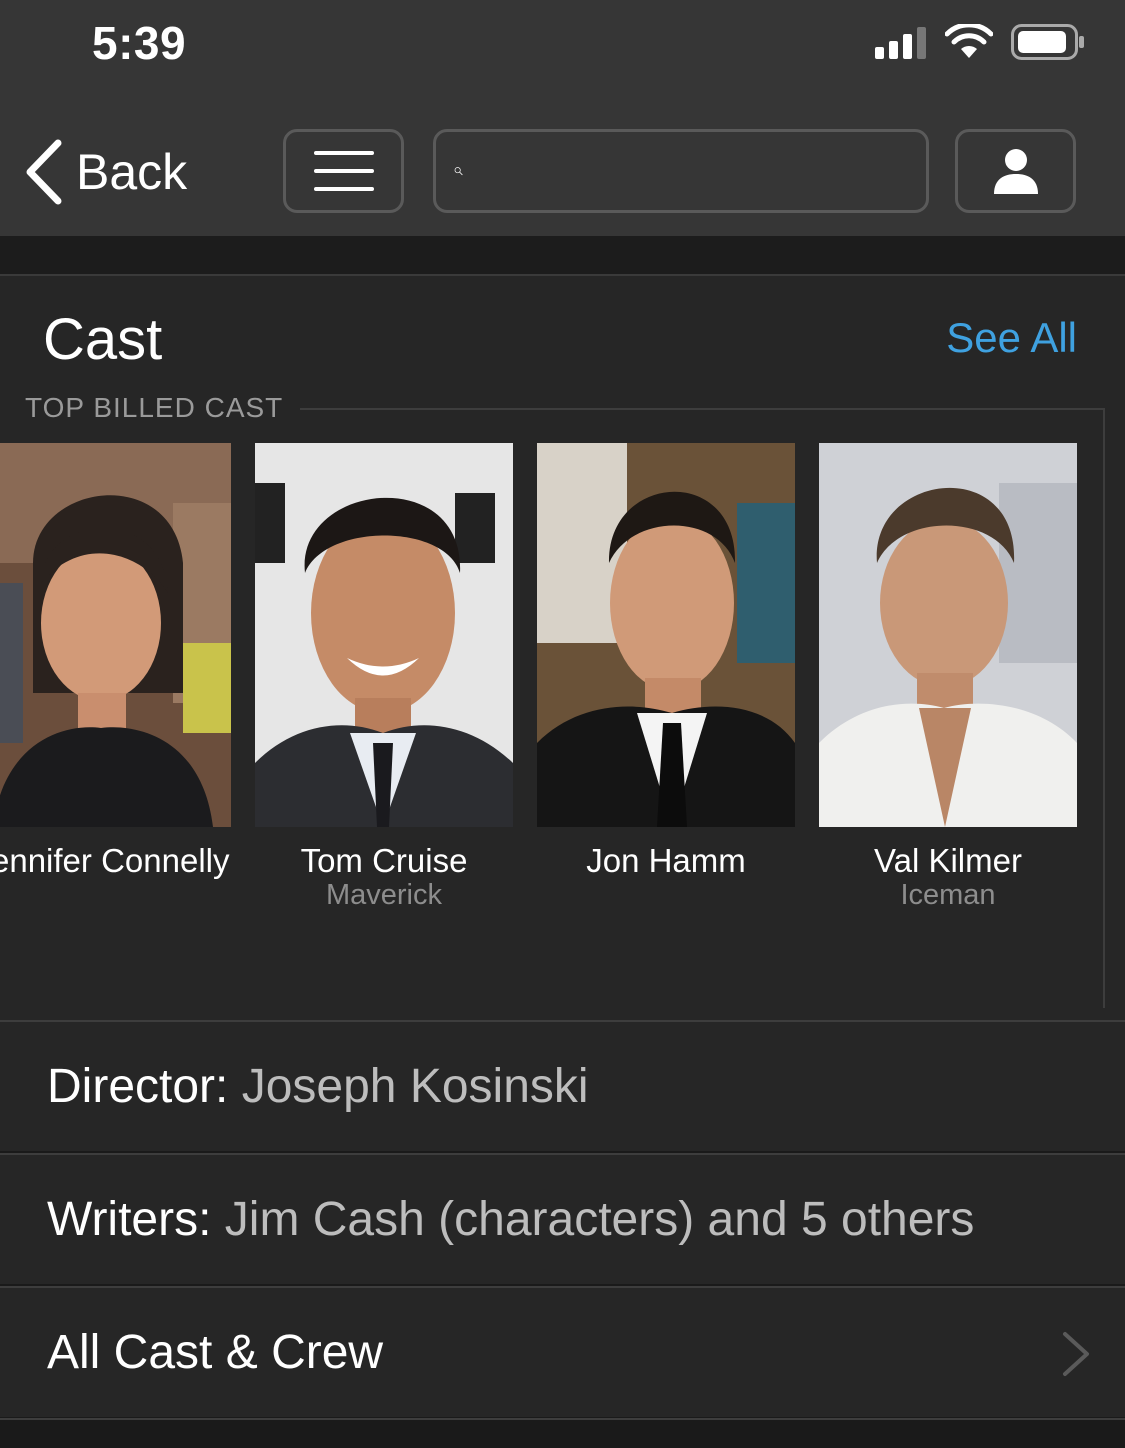 The width and height of the screenshot is (1125, 1448). I want to click on director-text: Director: Joseph Kosinski, so click(318, 1086).